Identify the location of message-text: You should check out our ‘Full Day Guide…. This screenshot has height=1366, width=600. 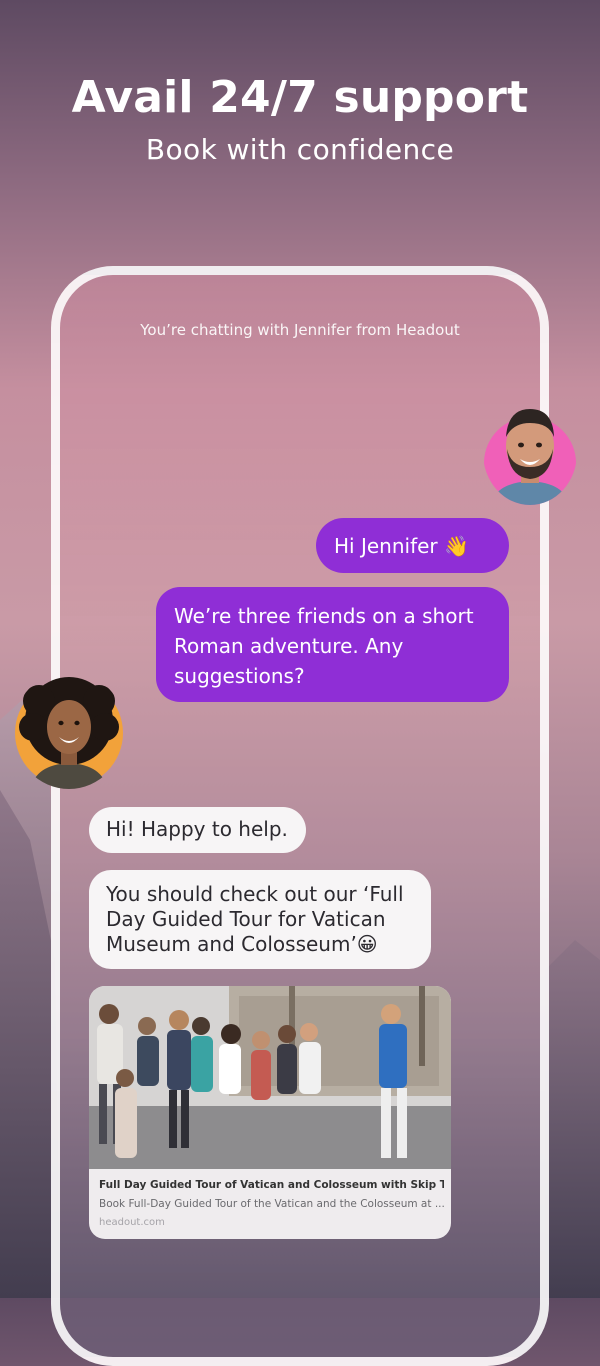
(255, 919).